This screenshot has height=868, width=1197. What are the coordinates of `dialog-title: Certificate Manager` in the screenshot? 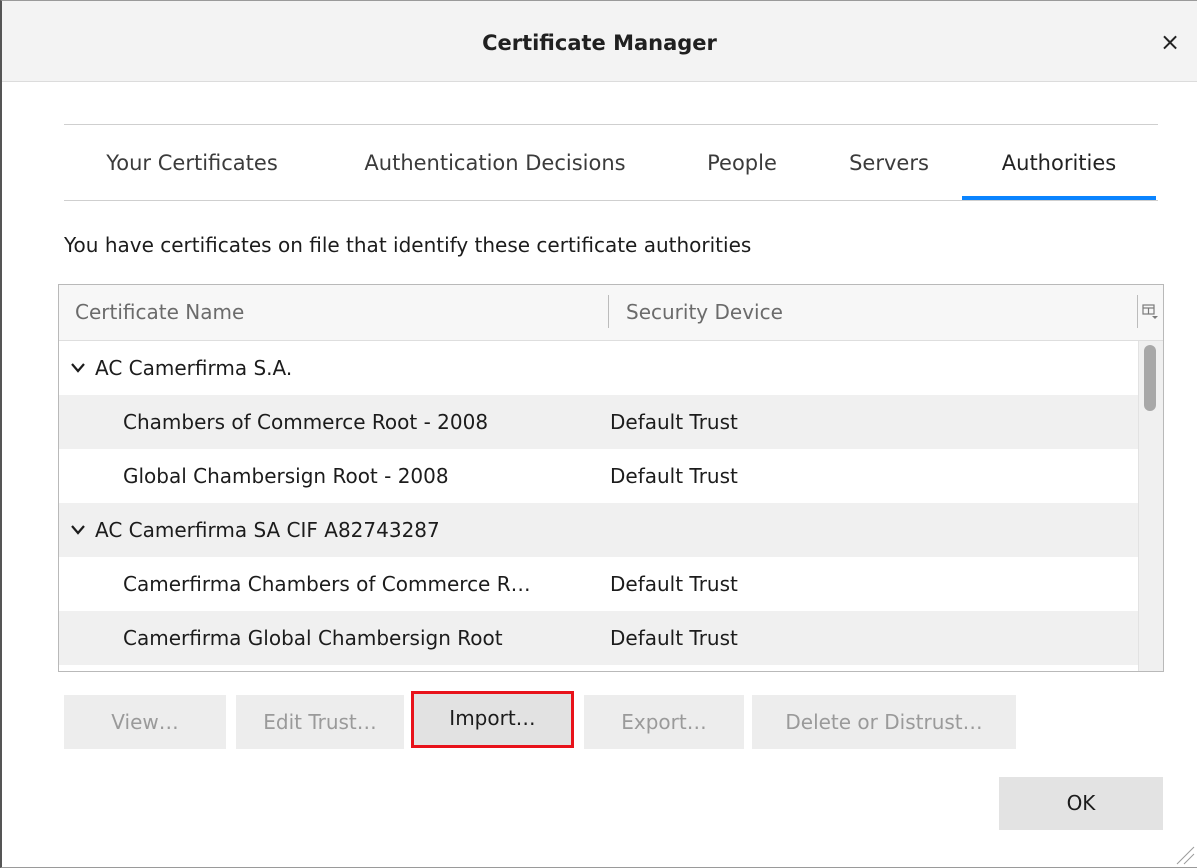 It's located at (599, 43).